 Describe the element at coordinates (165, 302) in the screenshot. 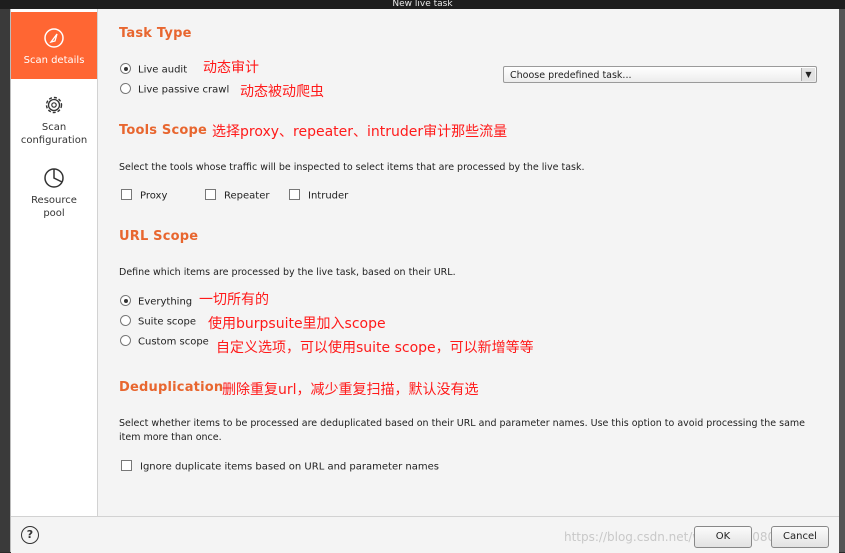

I see `radio-label: Everything` at that location.